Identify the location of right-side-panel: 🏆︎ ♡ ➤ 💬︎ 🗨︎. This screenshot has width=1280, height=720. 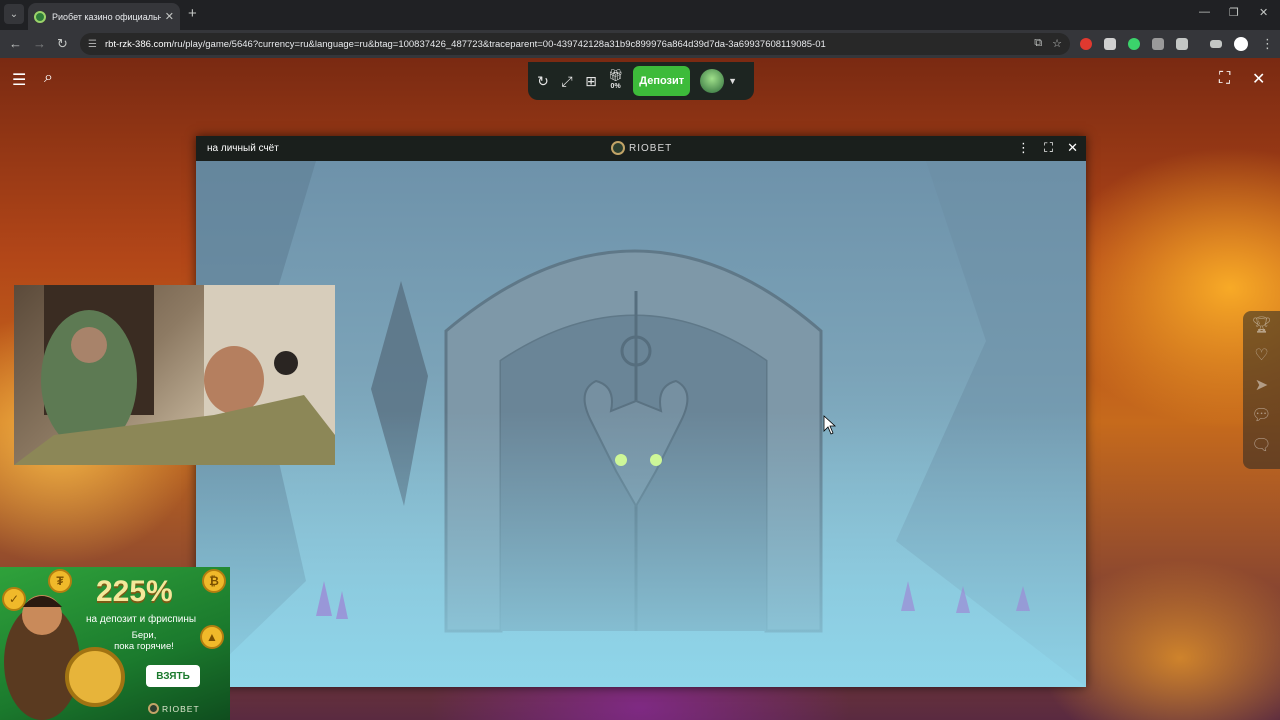
(1261, 390).